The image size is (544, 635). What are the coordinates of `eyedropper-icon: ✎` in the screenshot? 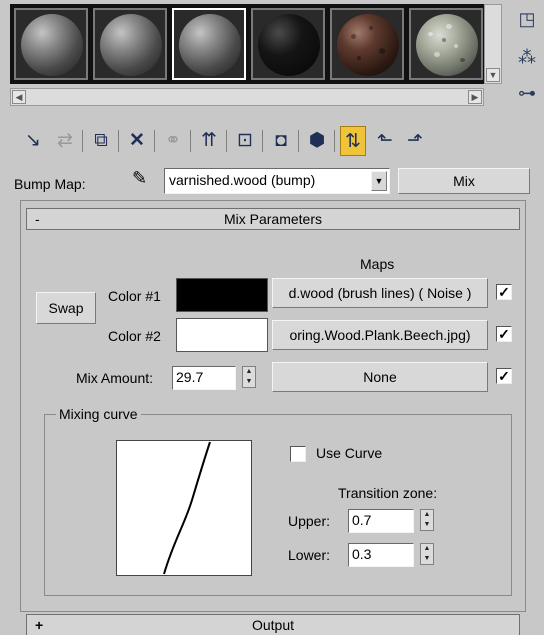 It's located at (139, 178).